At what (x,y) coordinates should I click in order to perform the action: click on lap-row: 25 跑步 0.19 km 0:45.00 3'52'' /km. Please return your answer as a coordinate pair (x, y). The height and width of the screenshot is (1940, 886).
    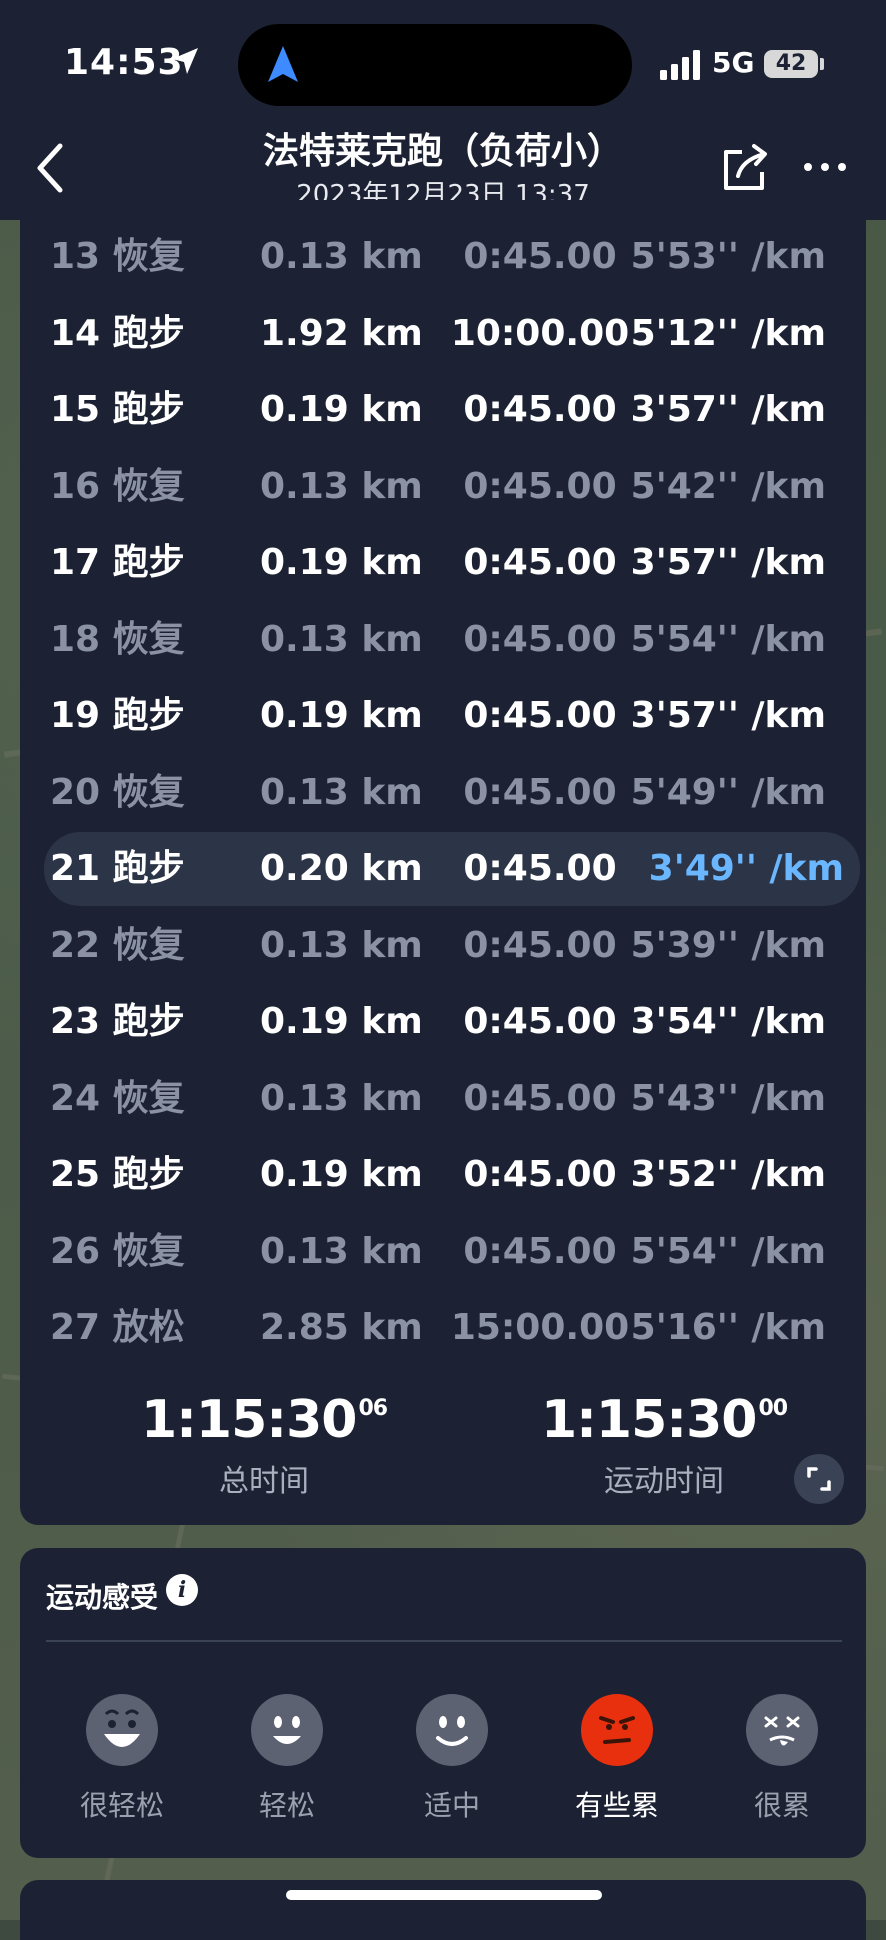
    Looking at the image, I should click on (443, 1175).